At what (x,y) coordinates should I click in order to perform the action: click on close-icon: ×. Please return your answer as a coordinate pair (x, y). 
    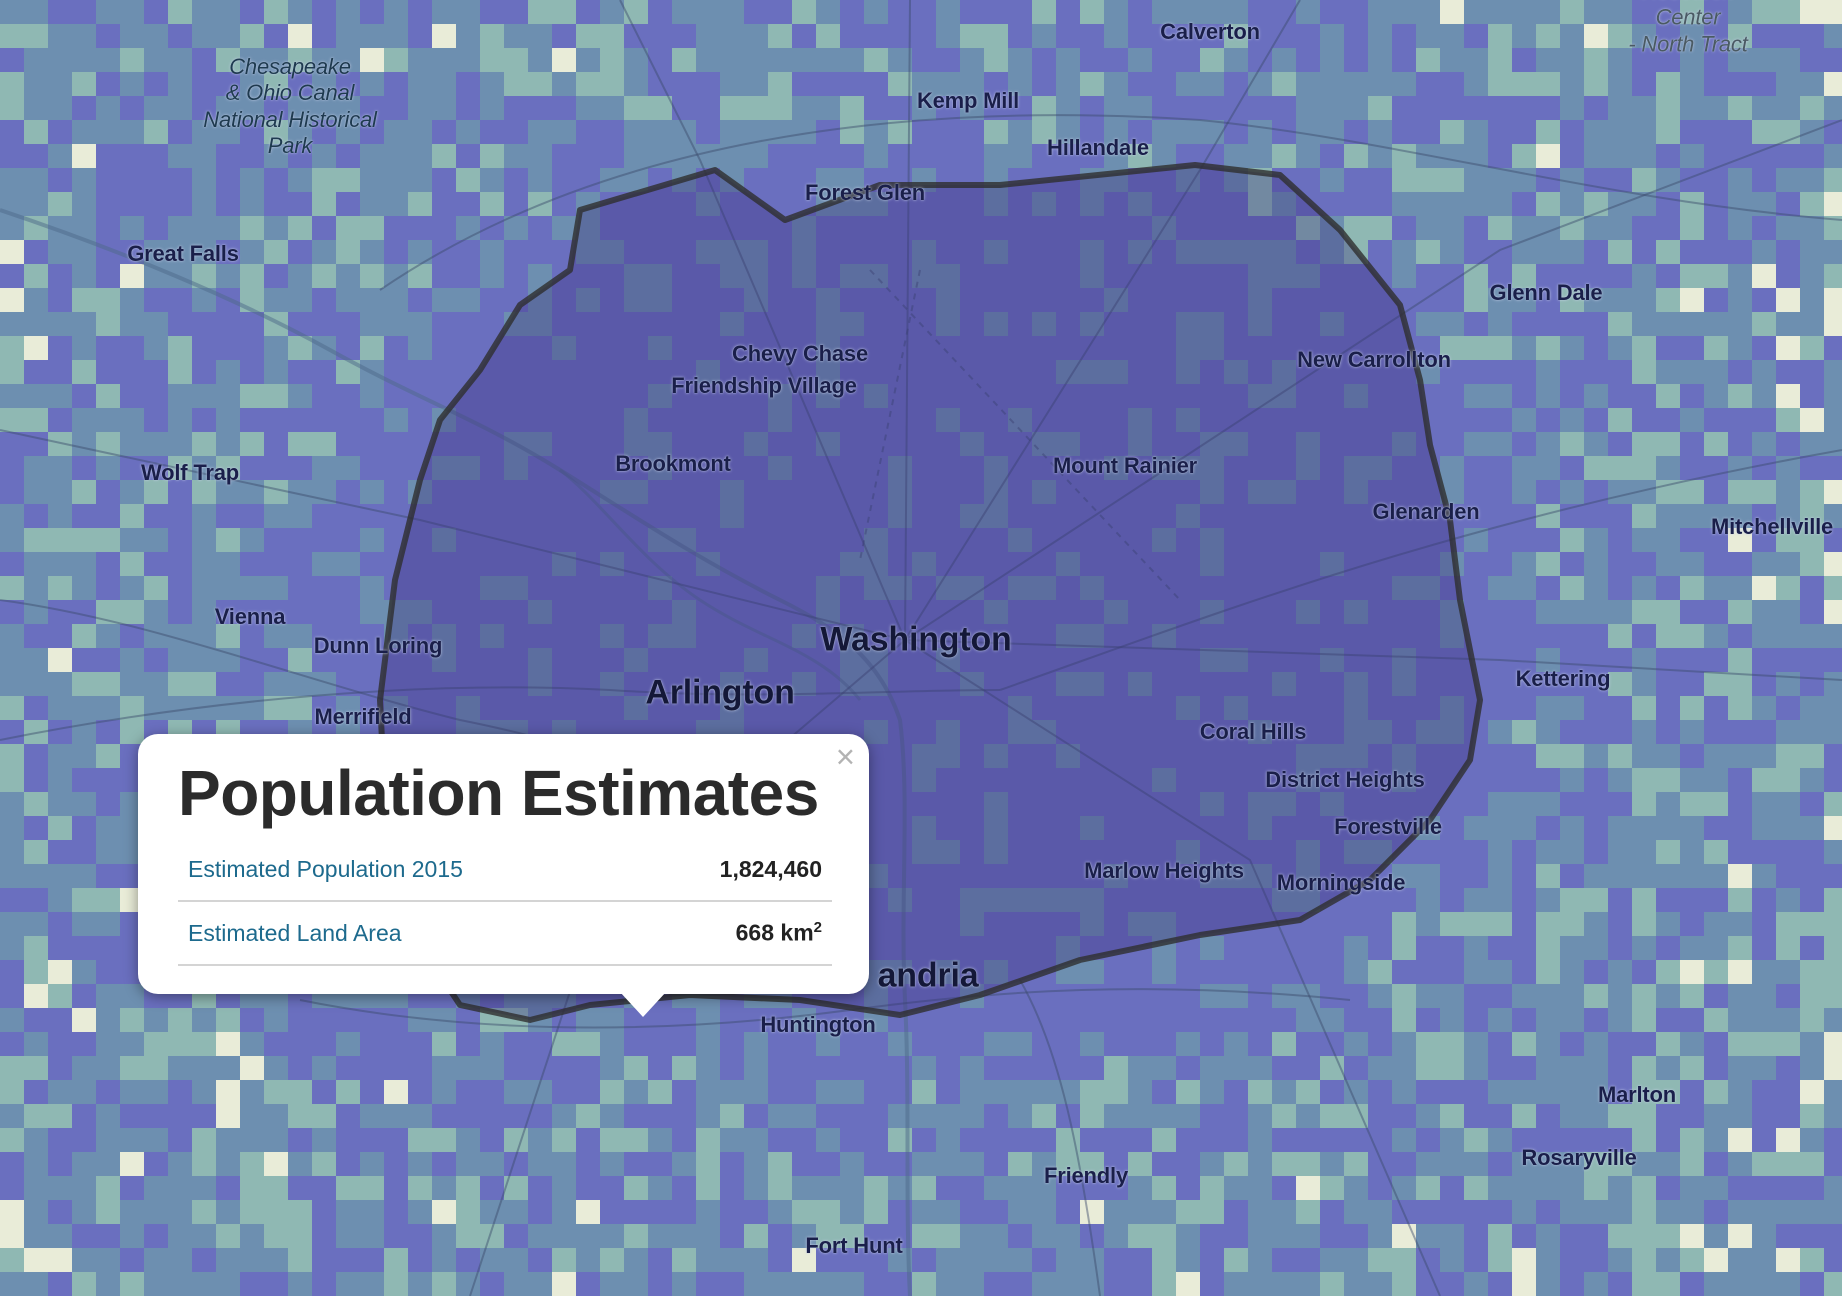
    Looking at the image, I should click on (845, 756).